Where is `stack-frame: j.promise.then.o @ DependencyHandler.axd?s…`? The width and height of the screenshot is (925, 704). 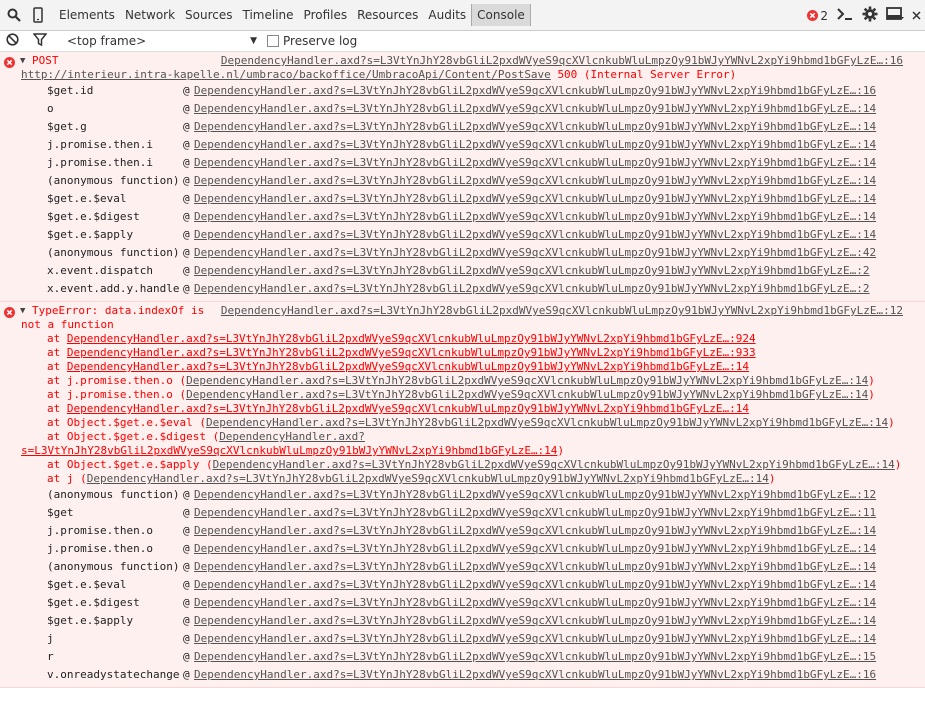 stack-frame: j.promise.then.o @ DependencyHandler.axd?s… is located at coordinates (462, 549).